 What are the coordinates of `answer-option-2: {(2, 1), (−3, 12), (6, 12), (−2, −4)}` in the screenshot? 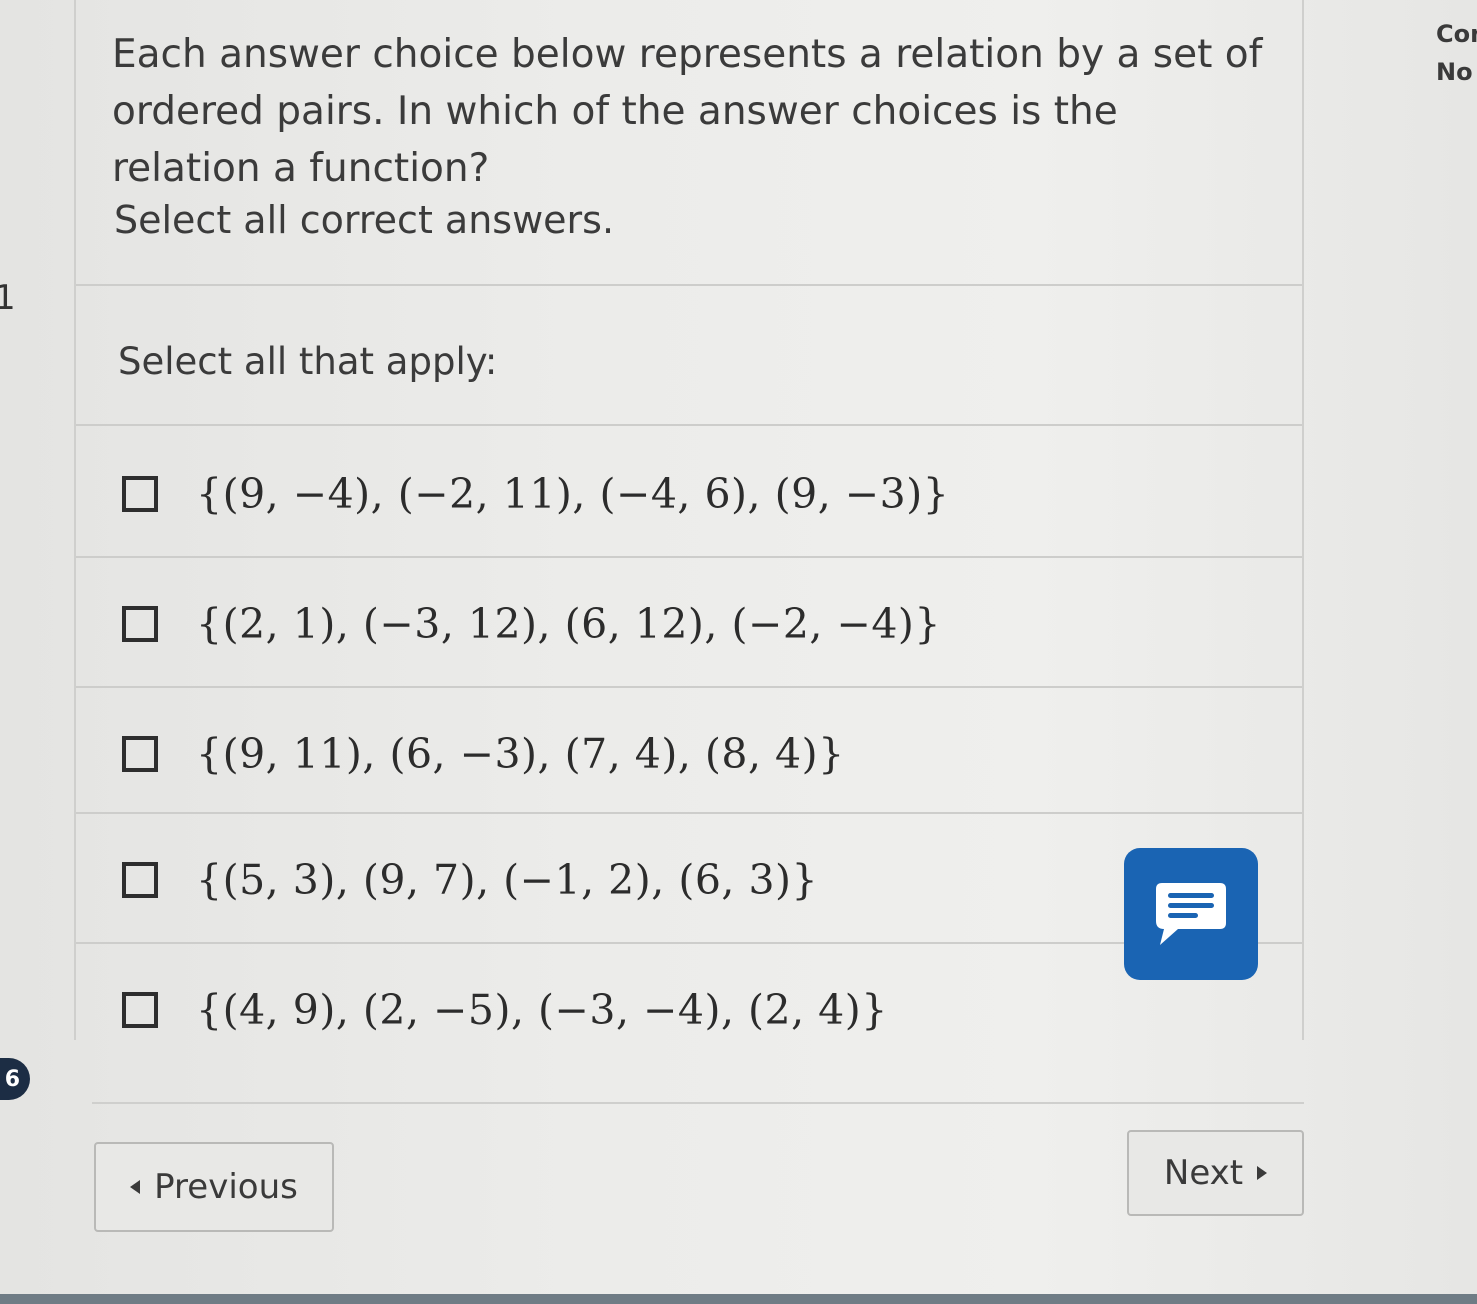 It's located at (689, 624).